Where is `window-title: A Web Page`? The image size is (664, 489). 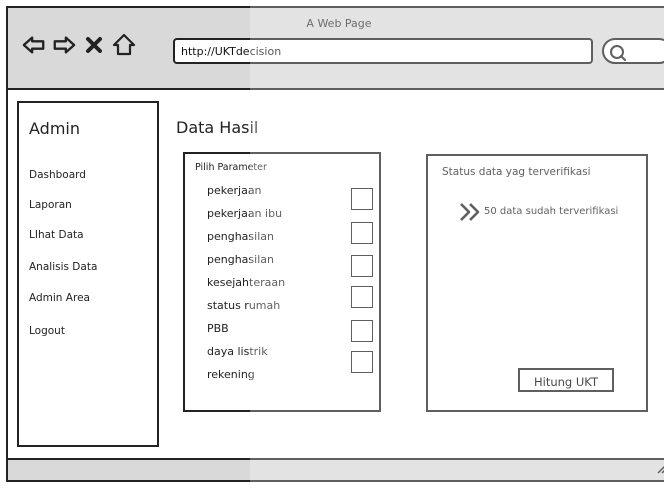 window-title: A Web Page is located at coordinates (339, 23).